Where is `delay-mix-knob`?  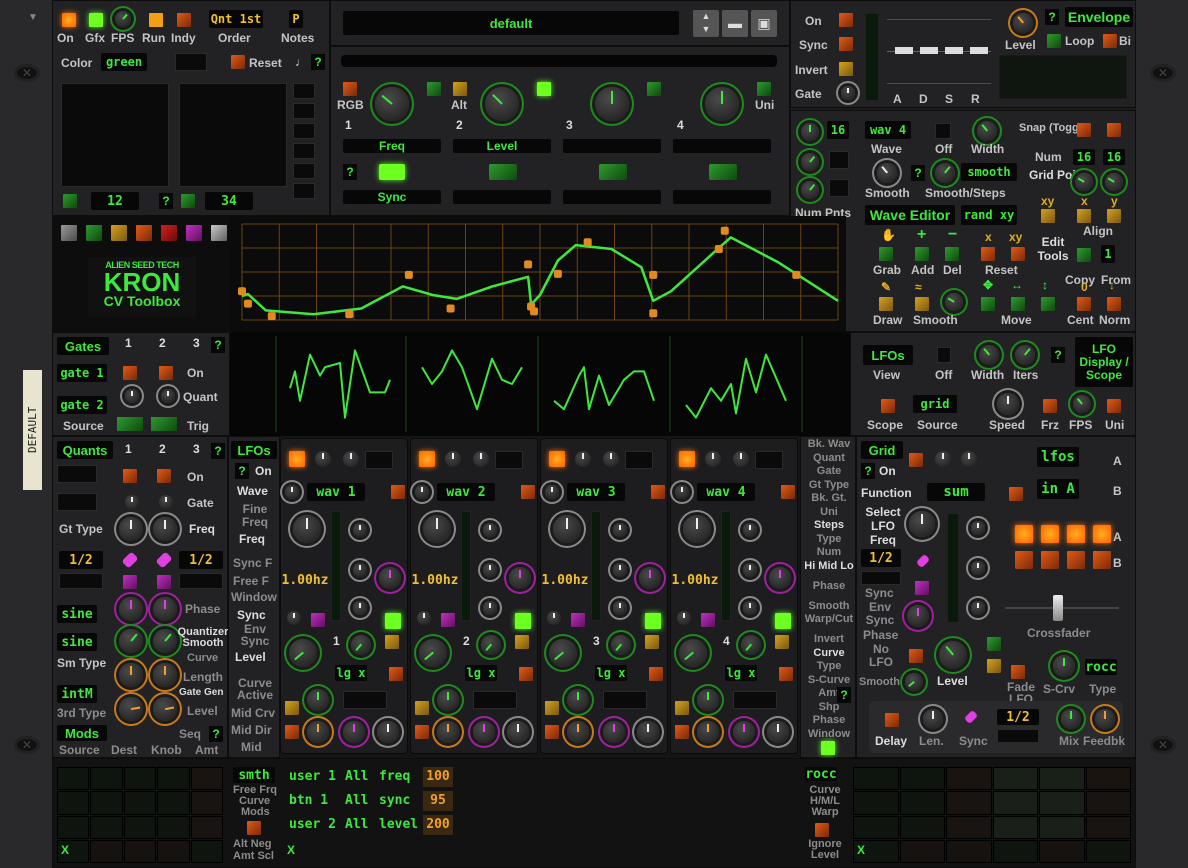
delay-mix-knob is located at coordinates (1071, 719).